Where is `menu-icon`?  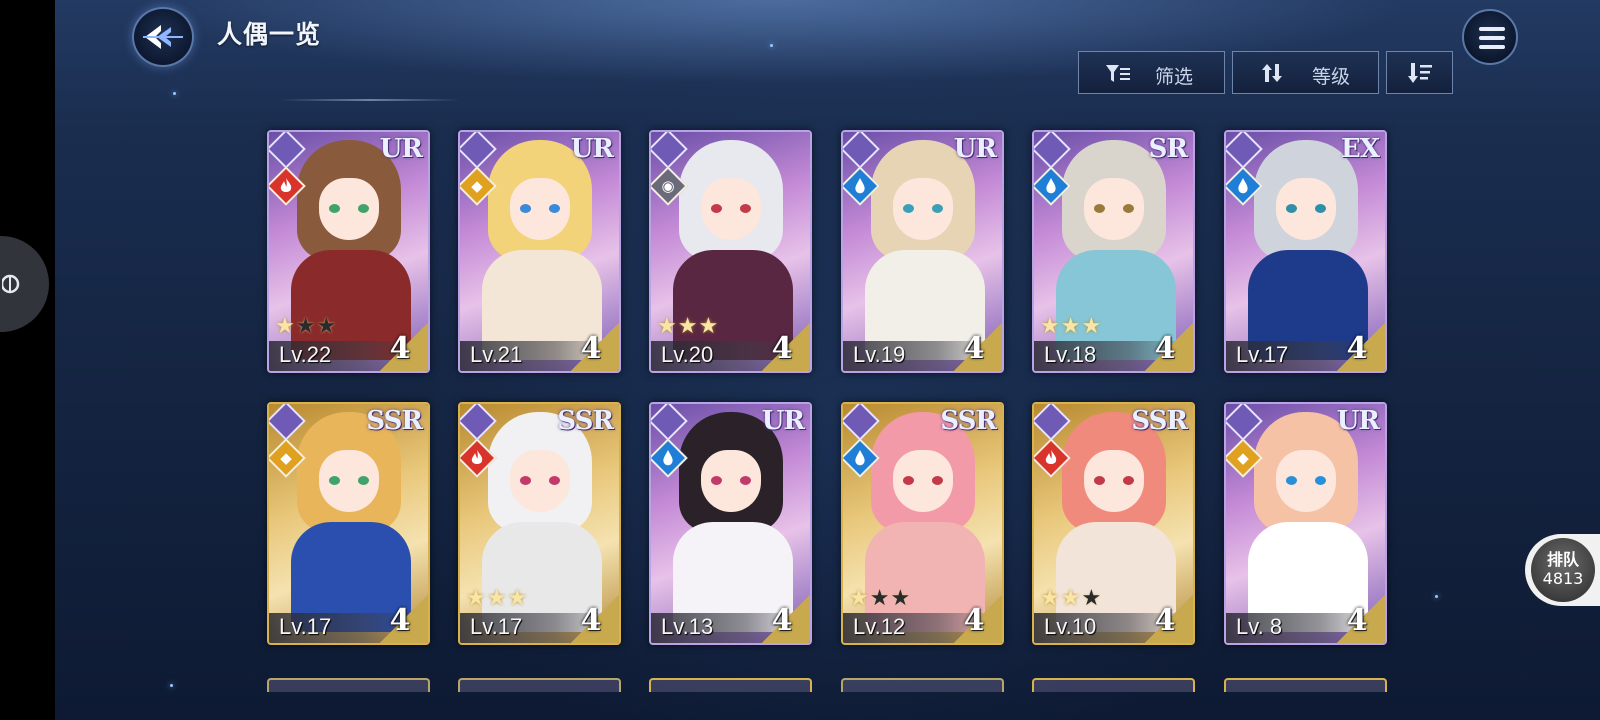
menu-icon is located at coordinates (1492, 39).